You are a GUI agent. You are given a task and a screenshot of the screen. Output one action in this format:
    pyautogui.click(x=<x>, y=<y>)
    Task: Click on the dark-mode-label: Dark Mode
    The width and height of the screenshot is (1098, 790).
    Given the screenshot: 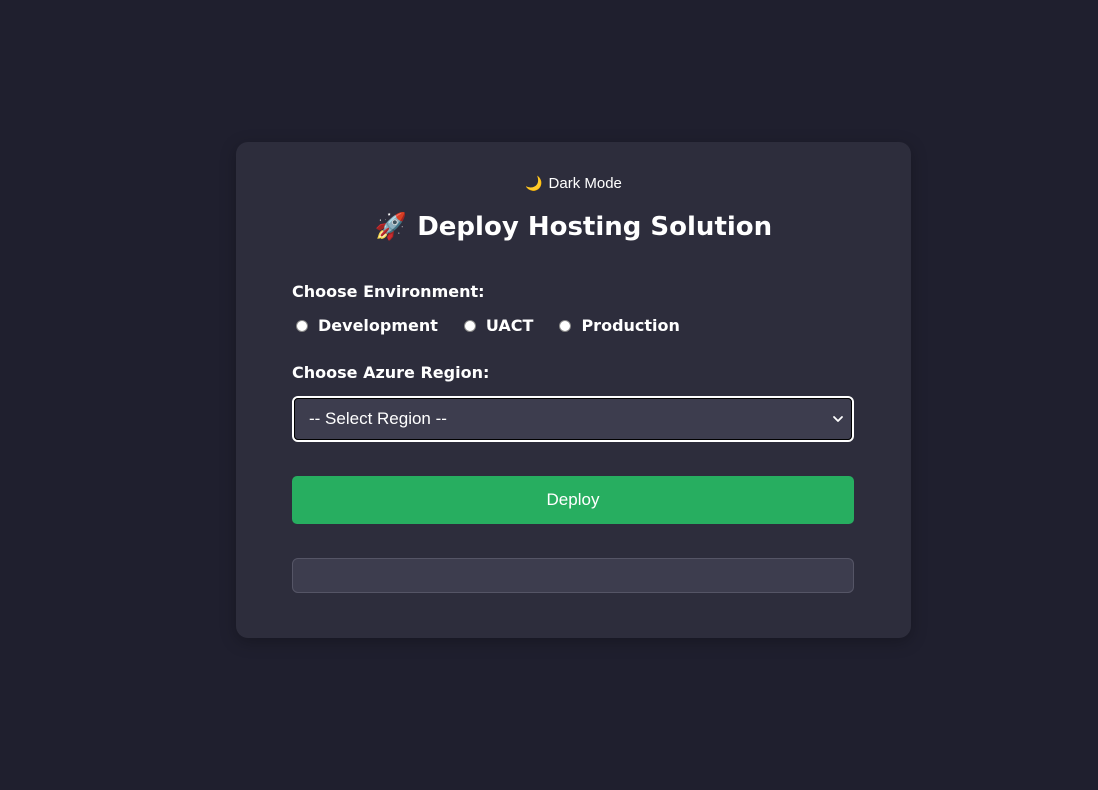 What is the action you would take?
    pyautogui.click(x=585, y=183)
    